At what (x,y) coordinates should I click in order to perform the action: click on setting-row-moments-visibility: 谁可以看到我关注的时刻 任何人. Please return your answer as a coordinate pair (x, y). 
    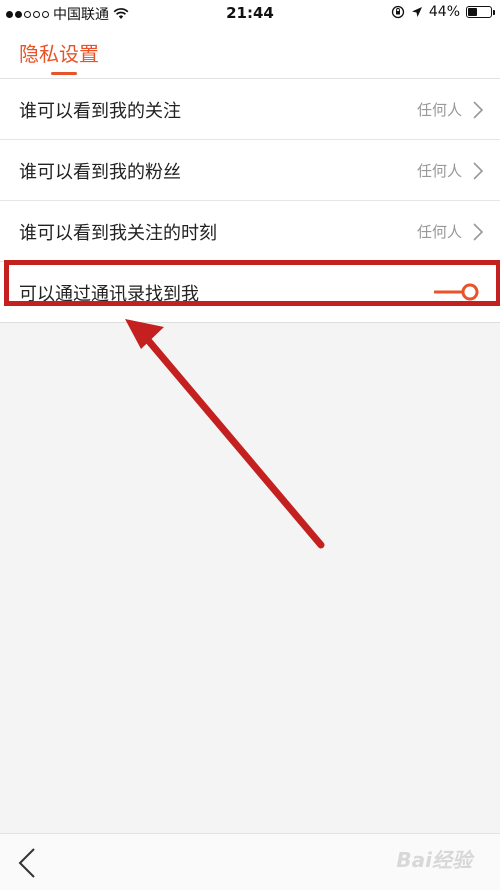
    Looking at the image, I should click on (250, 231).